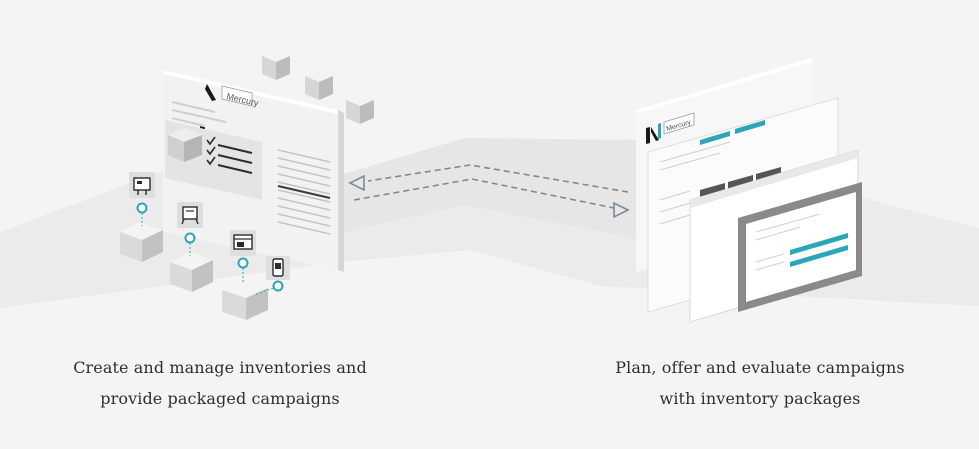 The width and height of the screenshot is (979, 449). I want to click on campaign-screens: Mercury, so click(749, 190).